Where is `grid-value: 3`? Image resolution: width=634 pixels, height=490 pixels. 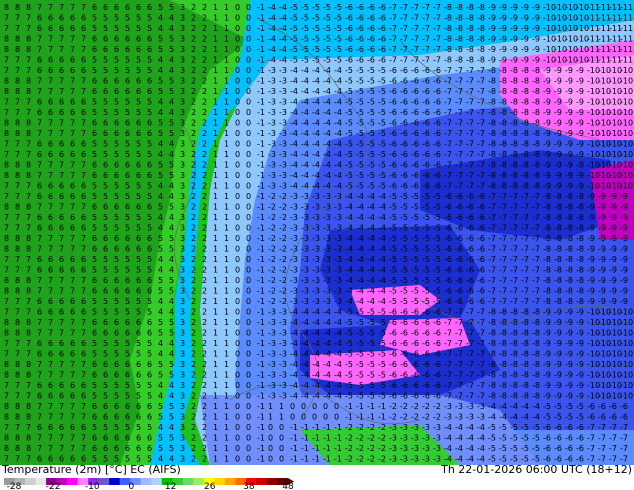 grid-value: 3 is located at coordinates (182, 417).